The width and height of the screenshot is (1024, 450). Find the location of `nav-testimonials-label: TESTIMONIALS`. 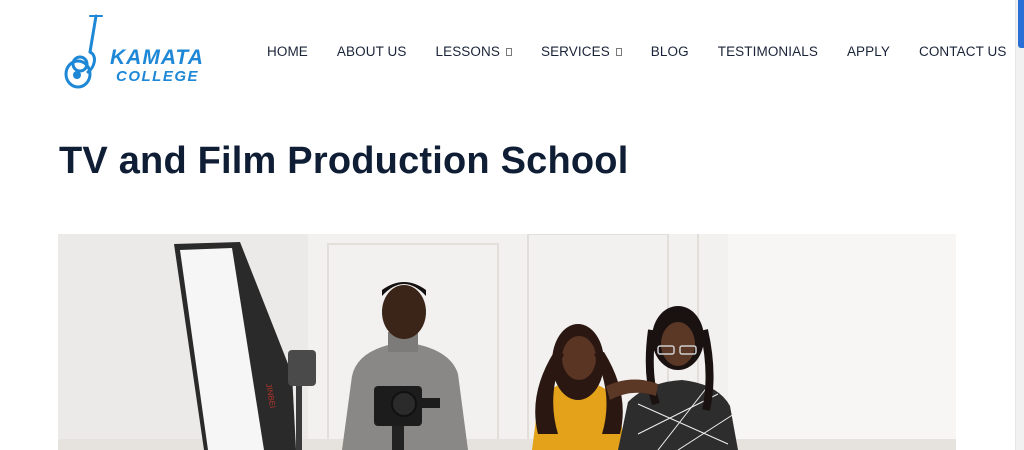

nav-testimonials-label: TESTIMONIALS is located at coordinates (767, 51).